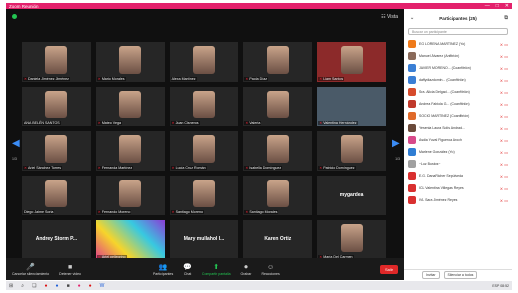  I want to click on video-camera-button: ■ Detener video, so click(70, 269).